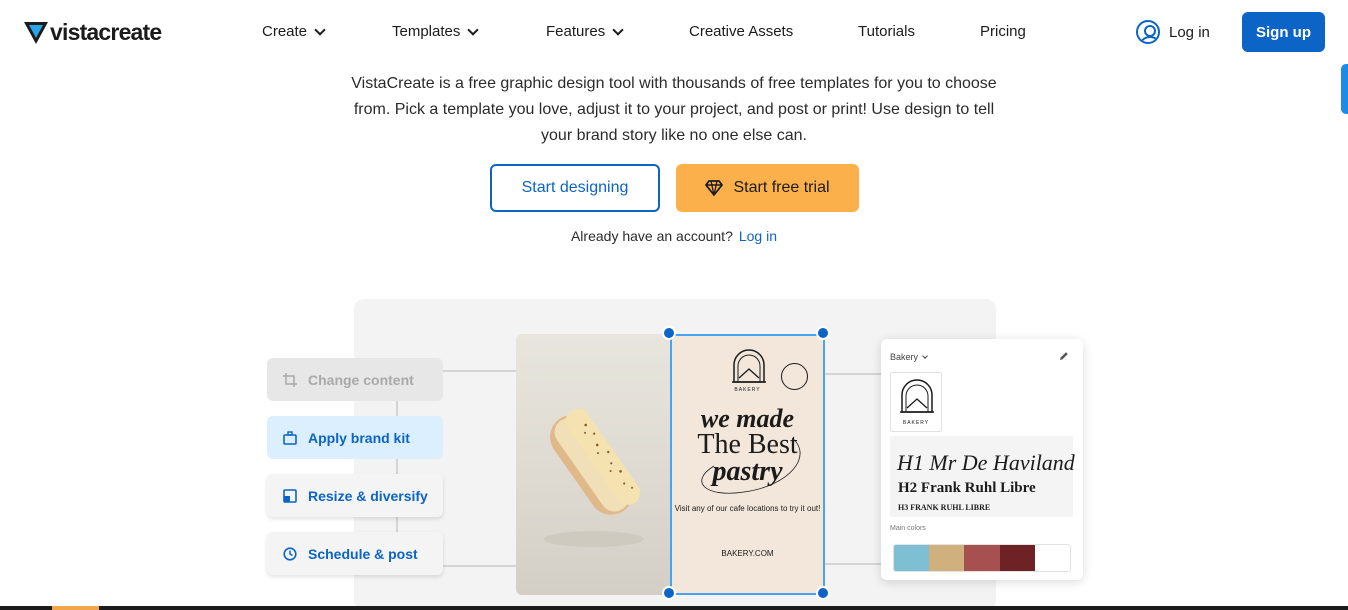 The width and height of the screenshot is (1348, 610). What do you see at coordinates (575, 188) in the screenshot?
I see `start-designing-button: Start designing` at bounding box center [575, 188].